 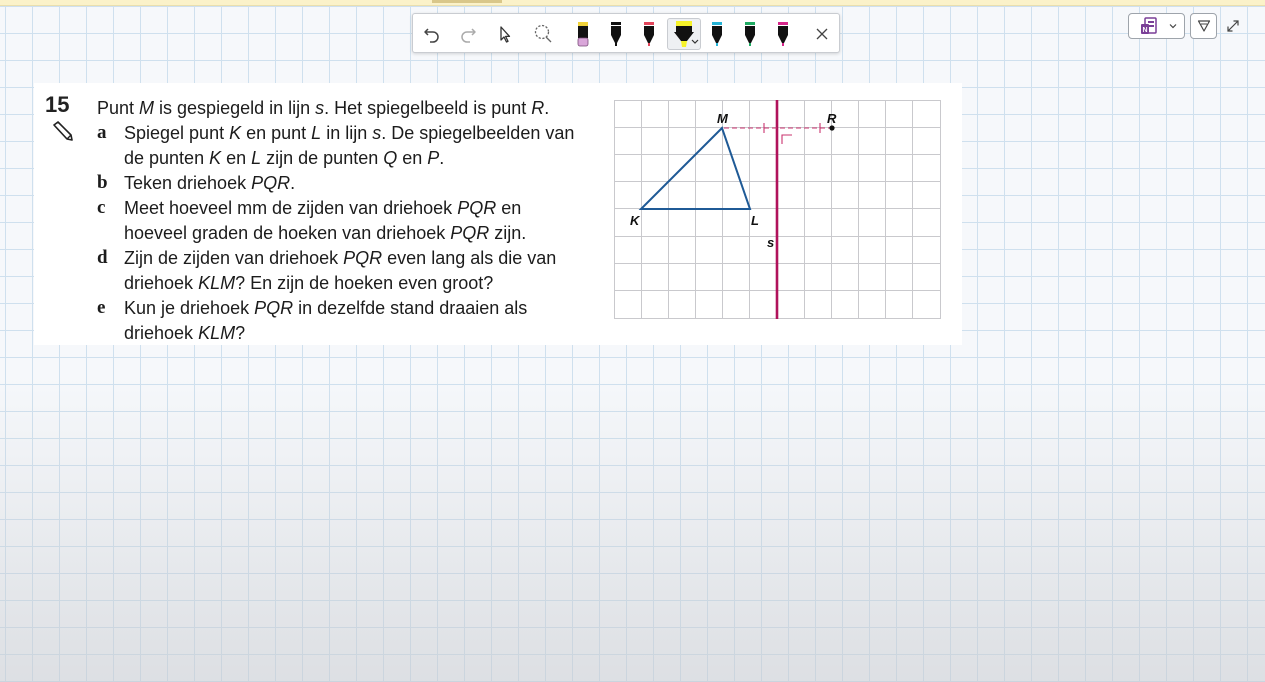 I want to click on expand-button, so click(x=1233, y=26).